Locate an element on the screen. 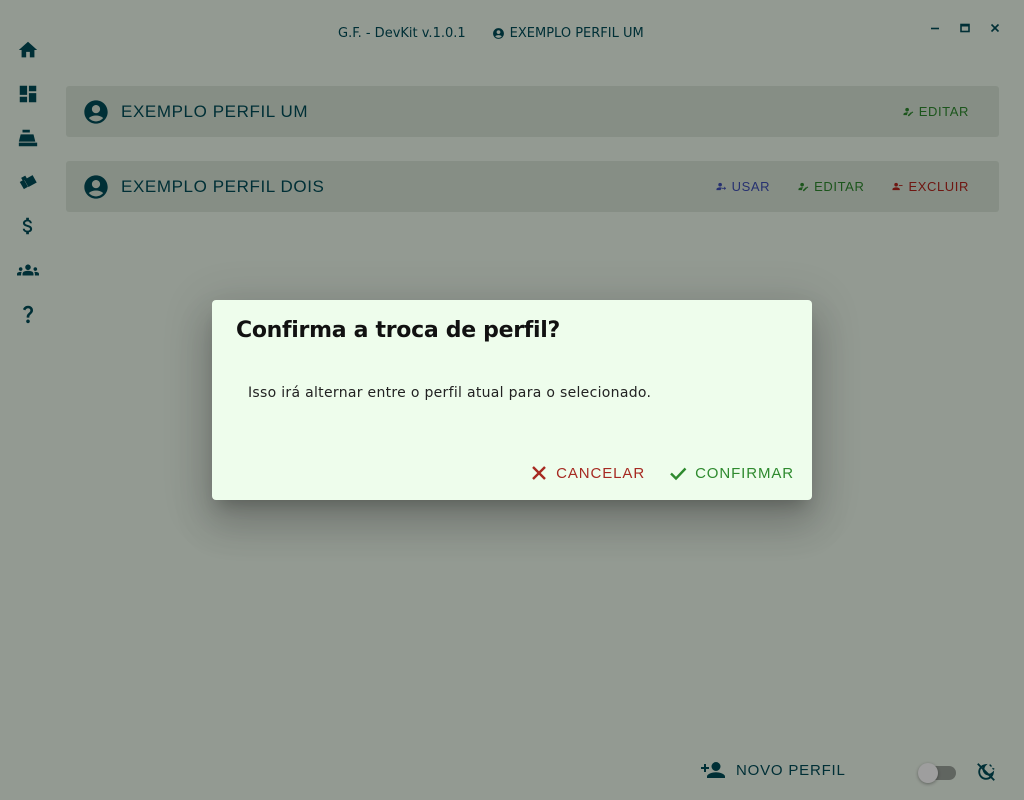  cancel-button: CANCELAR is located at coordinates (587, 473).